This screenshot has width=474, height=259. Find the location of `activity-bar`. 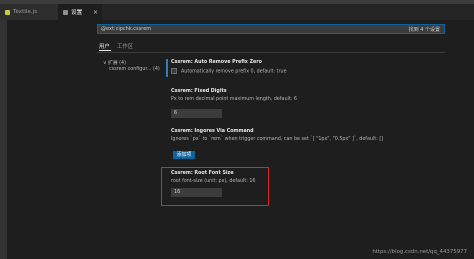

activity-bar is located at coordinates (3, 139).